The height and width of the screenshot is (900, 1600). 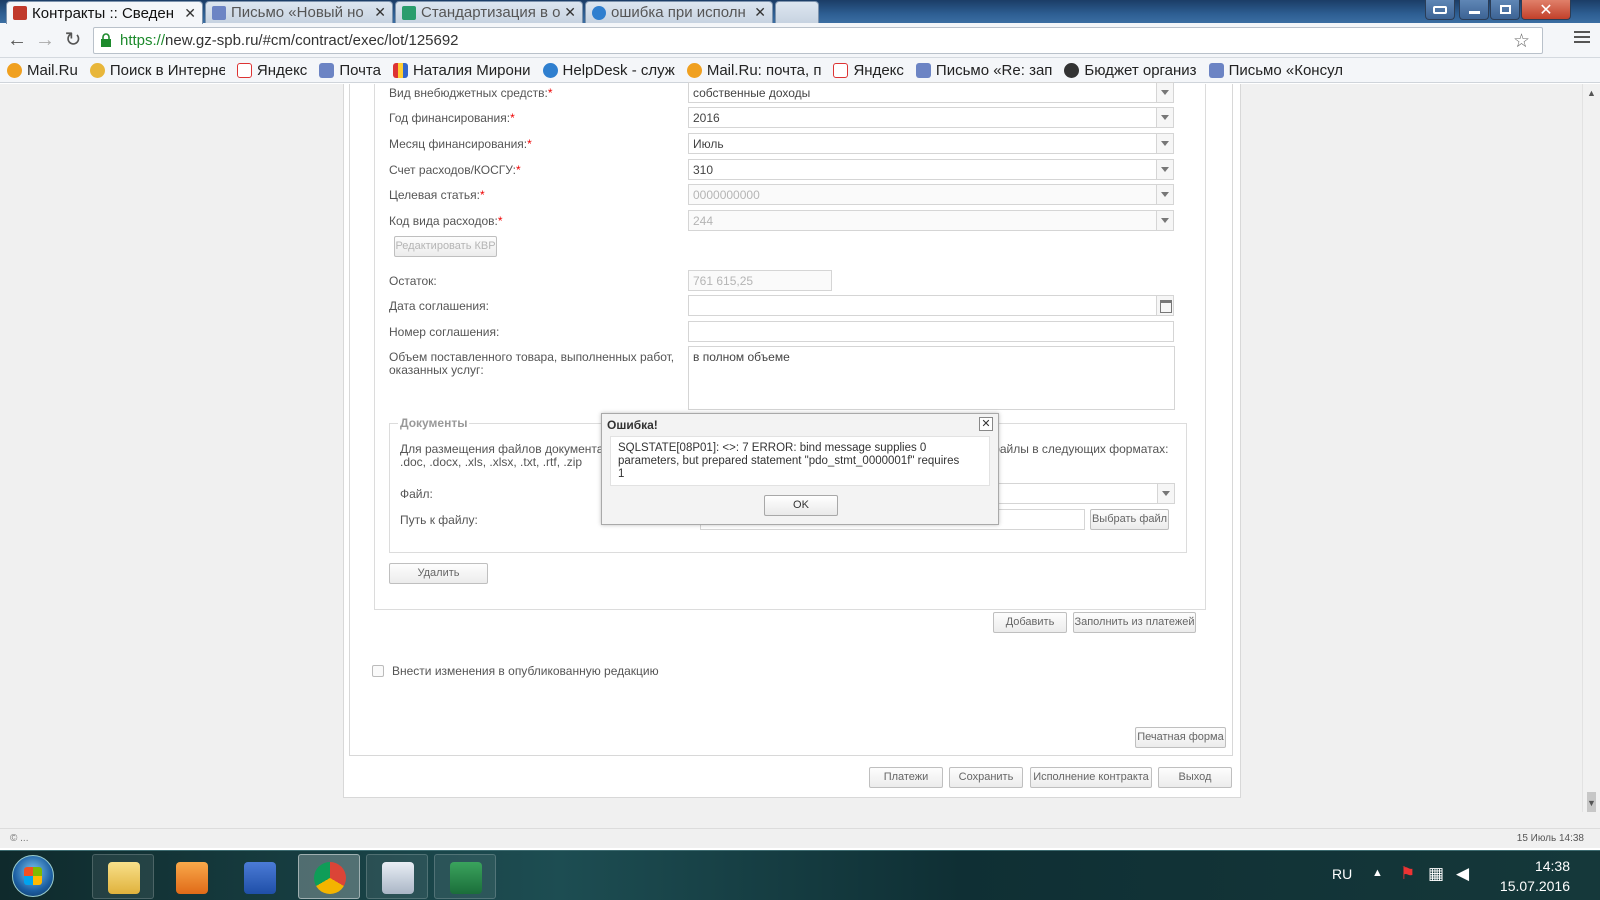 I want to click on scroll-up-icon: ▲, so click(x=1591, y=93).